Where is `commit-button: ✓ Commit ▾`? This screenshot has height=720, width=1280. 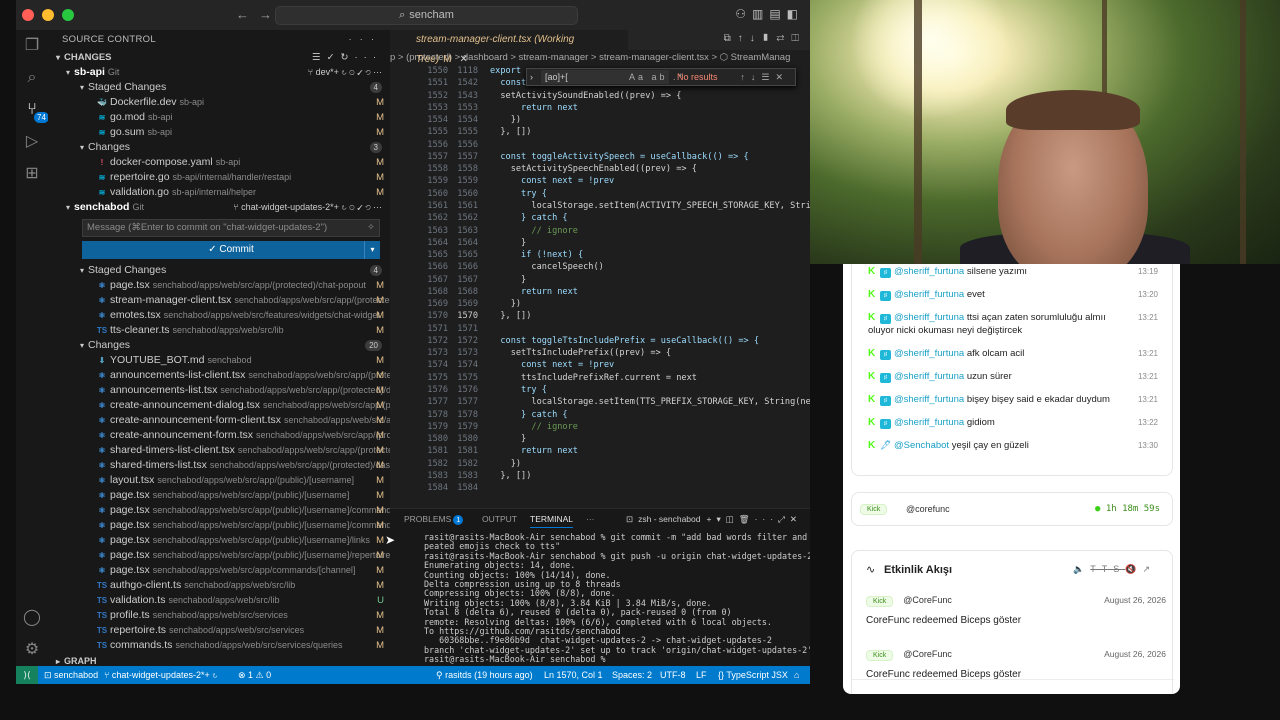
commit-button: ✓ Commit ▾ is located at coordinates (231, 250).